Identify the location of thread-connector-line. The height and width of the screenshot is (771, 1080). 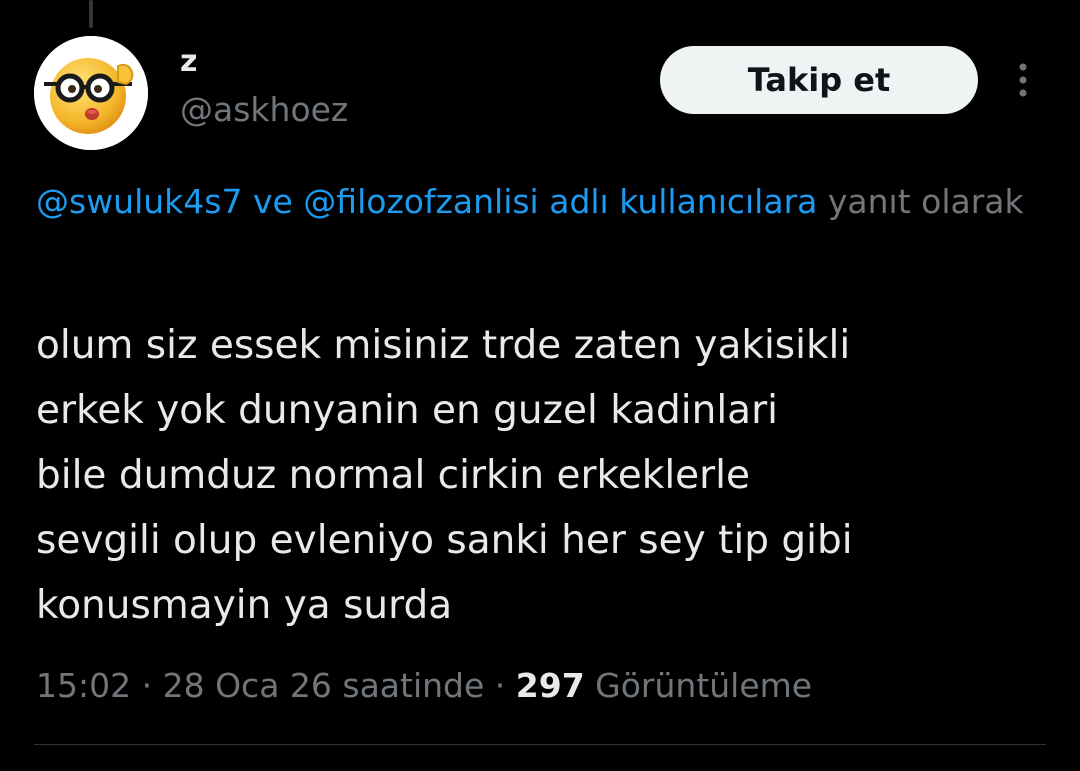
(91, 14).